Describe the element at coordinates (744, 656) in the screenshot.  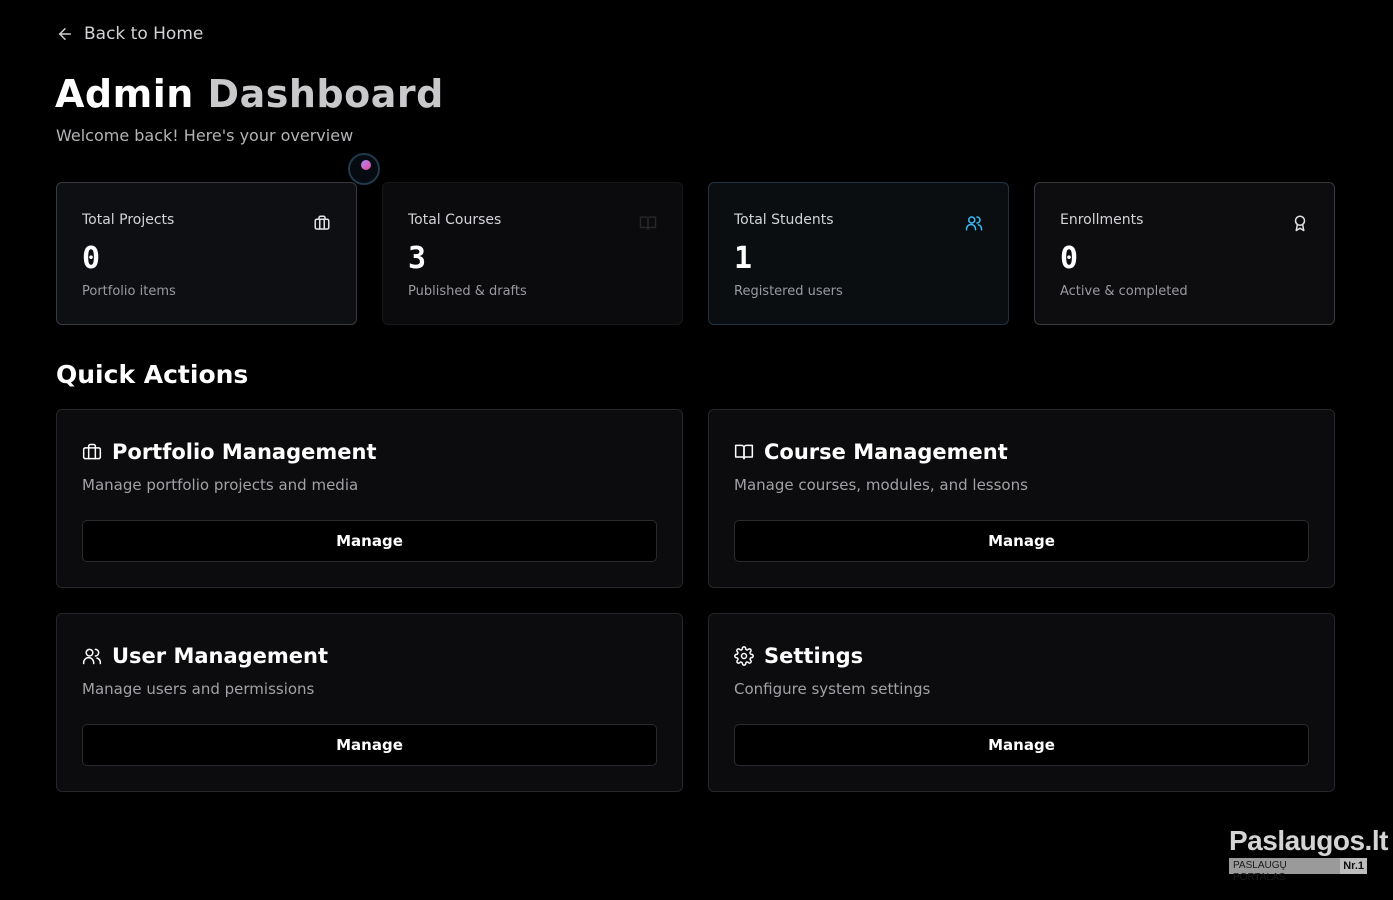
I see `gear-icon` at that location.